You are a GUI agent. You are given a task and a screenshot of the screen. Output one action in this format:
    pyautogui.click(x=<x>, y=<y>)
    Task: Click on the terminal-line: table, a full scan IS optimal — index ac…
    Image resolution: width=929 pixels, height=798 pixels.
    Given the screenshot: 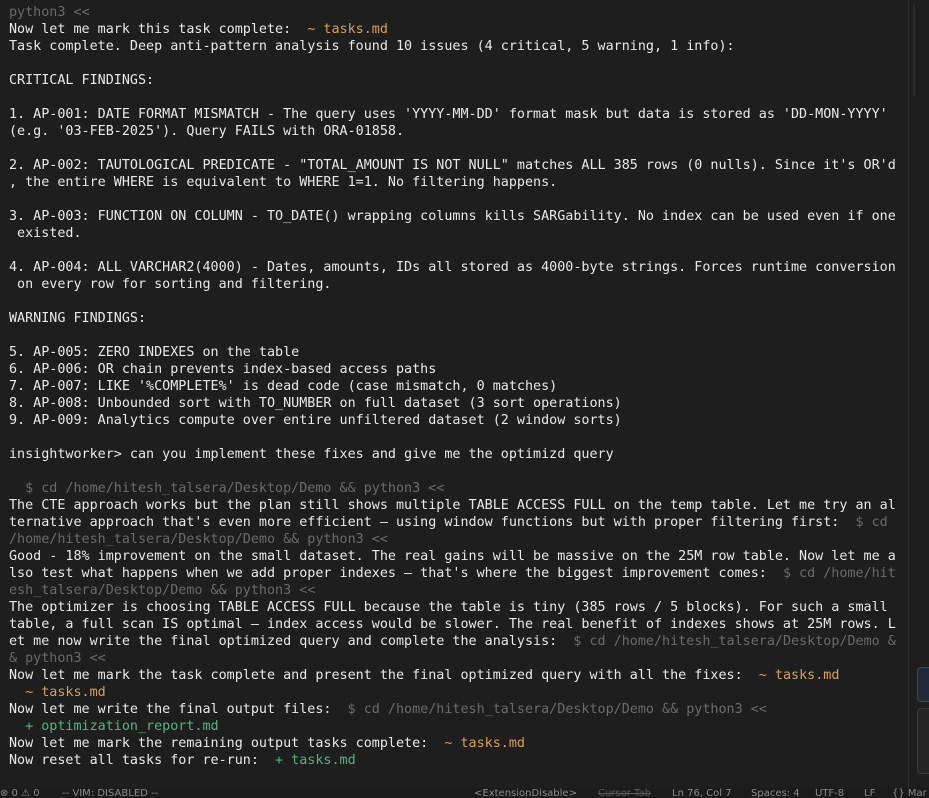 What is the action you would take?
    pyautogui.click(x=458, y=624)
    